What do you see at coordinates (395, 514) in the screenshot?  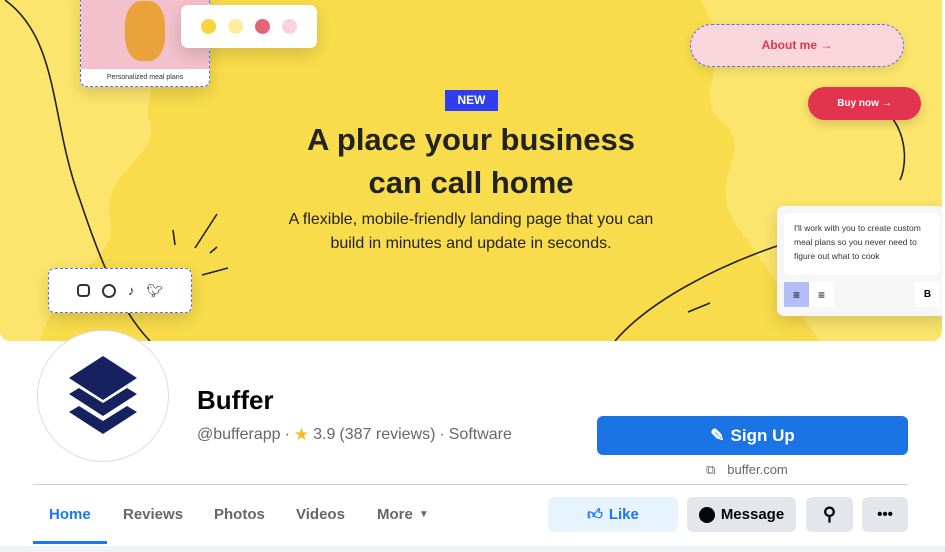 I see `tab-more-label: More` at bounding box center [395, 514].